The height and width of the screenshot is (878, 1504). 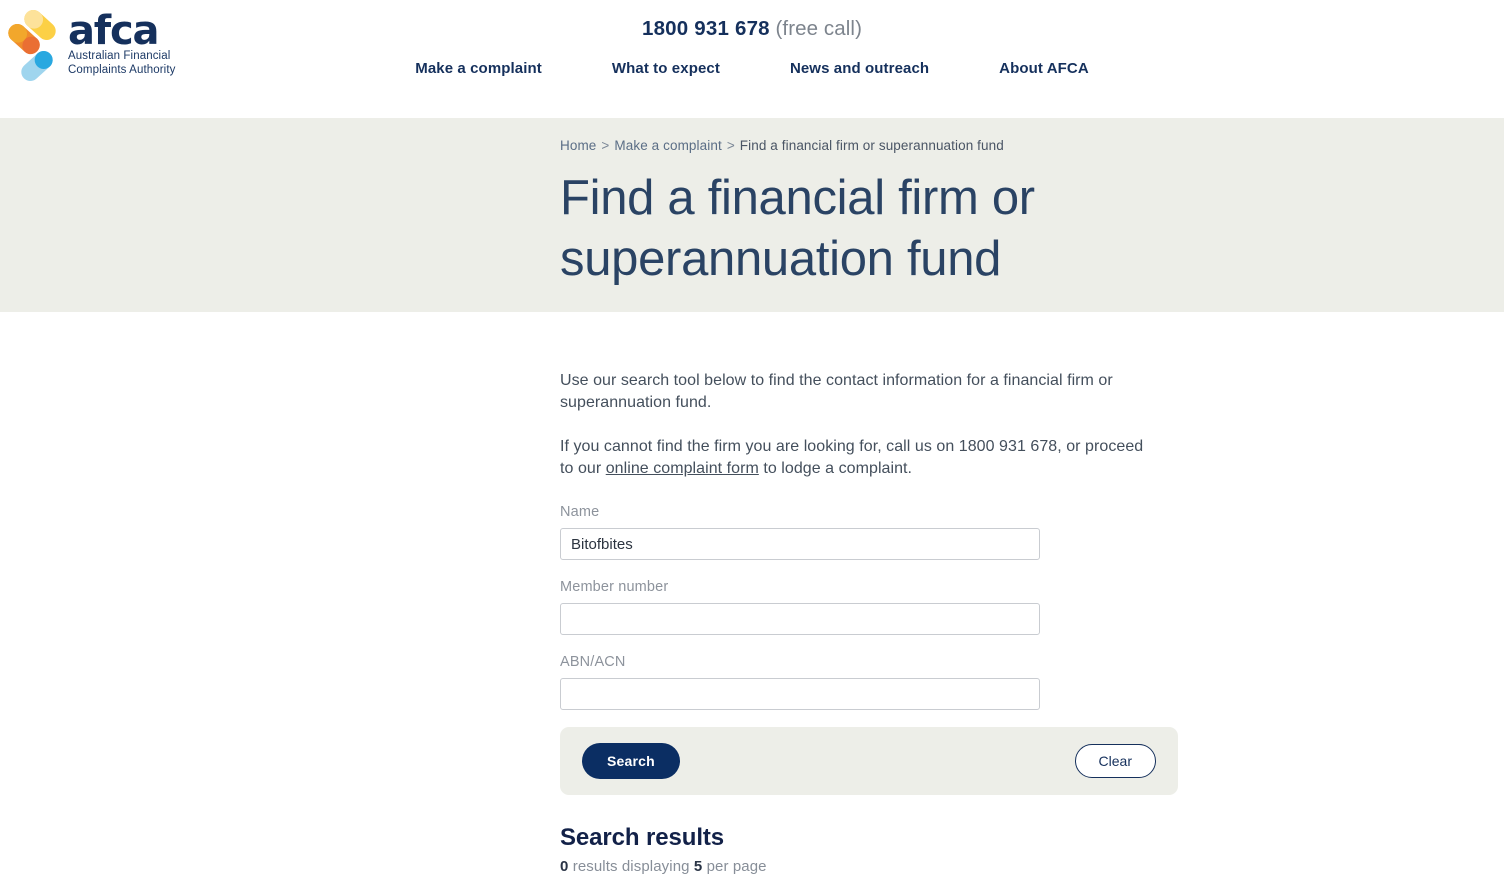 What do you see at coordinates (631, 761) in the screenshot?
I see `search-button: Search` at bounding box center [631, 761].